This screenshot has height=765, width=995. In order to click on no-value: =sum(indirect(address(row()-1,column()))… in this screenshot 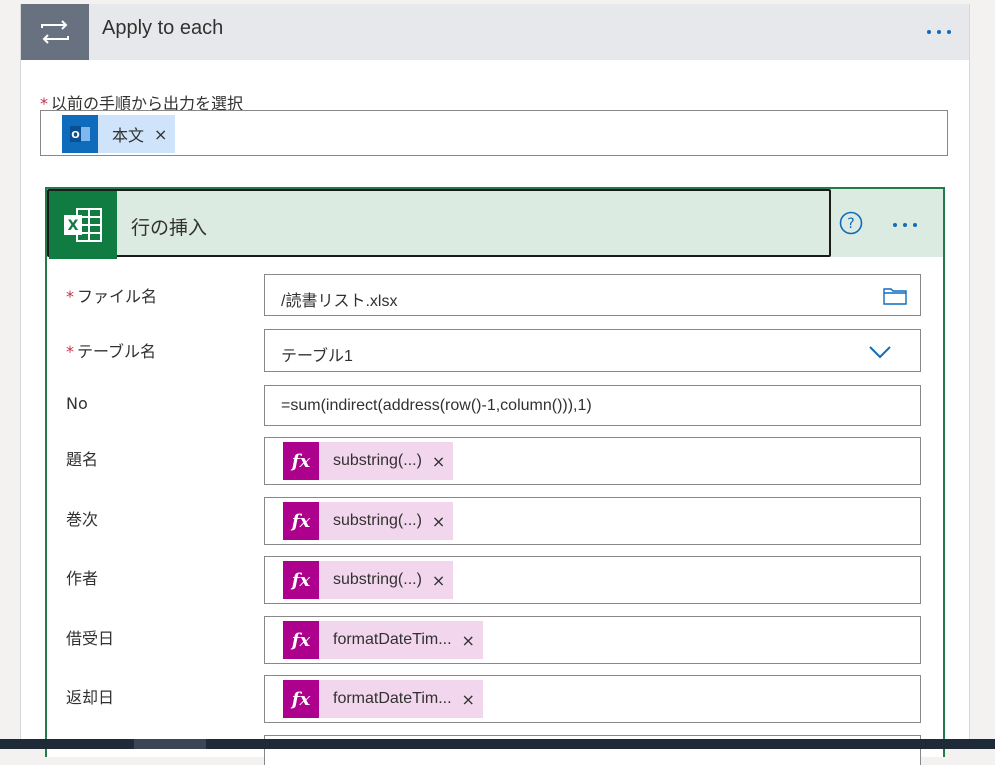, I will do `click(436, 405)`.